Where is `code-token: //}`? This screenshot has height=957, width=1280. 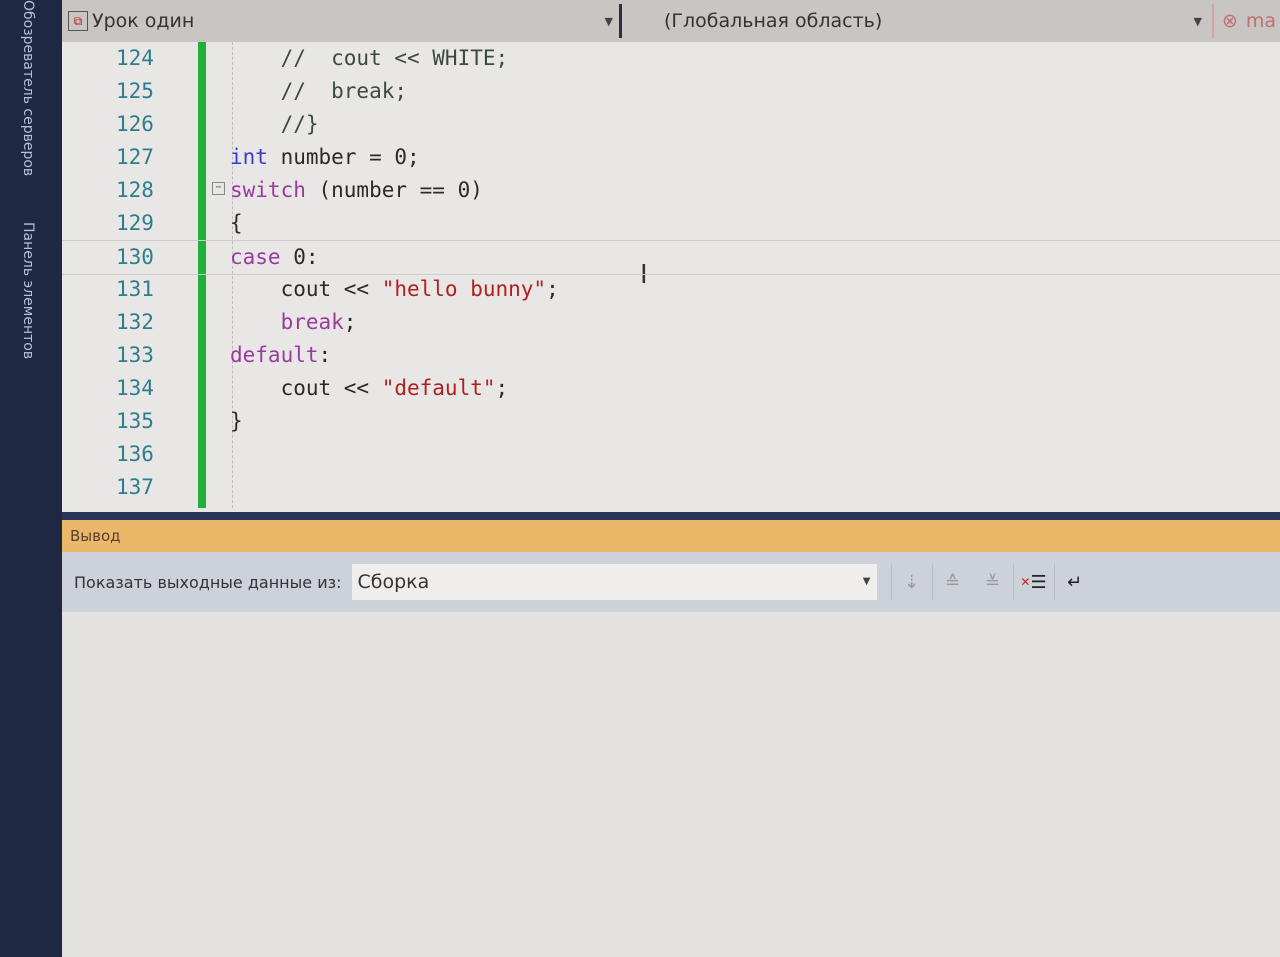 code-token: //} is located at coordinates (274, 124).